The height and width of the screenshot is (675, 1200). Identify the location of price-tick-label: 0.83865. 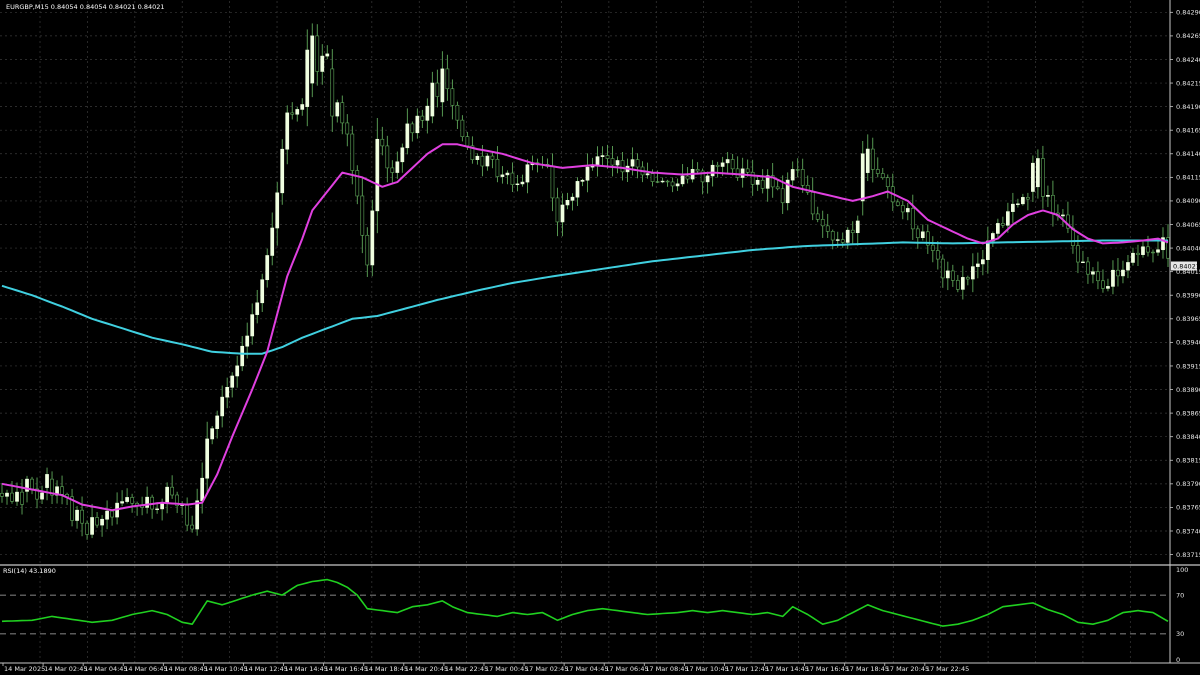
(1188, 413).